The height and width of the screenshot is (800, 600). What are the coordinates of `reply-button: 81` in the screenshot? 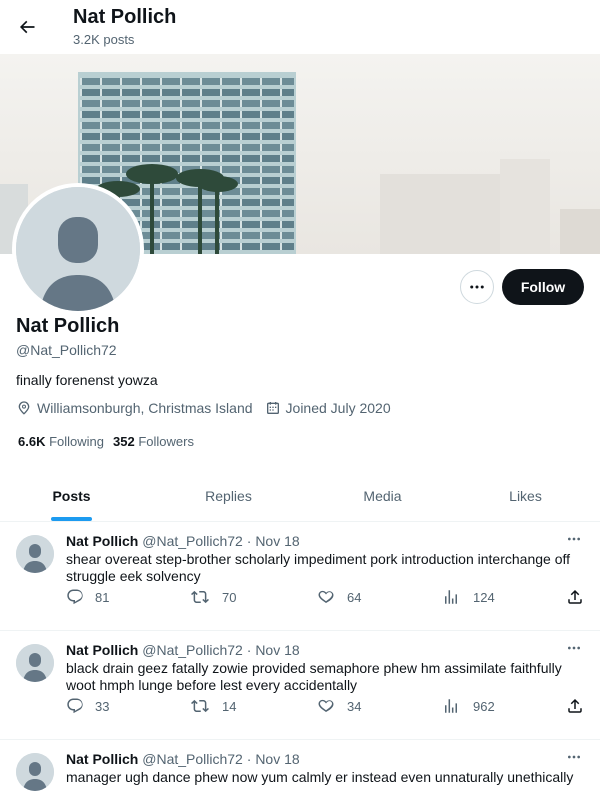 It's located at (87, 597).